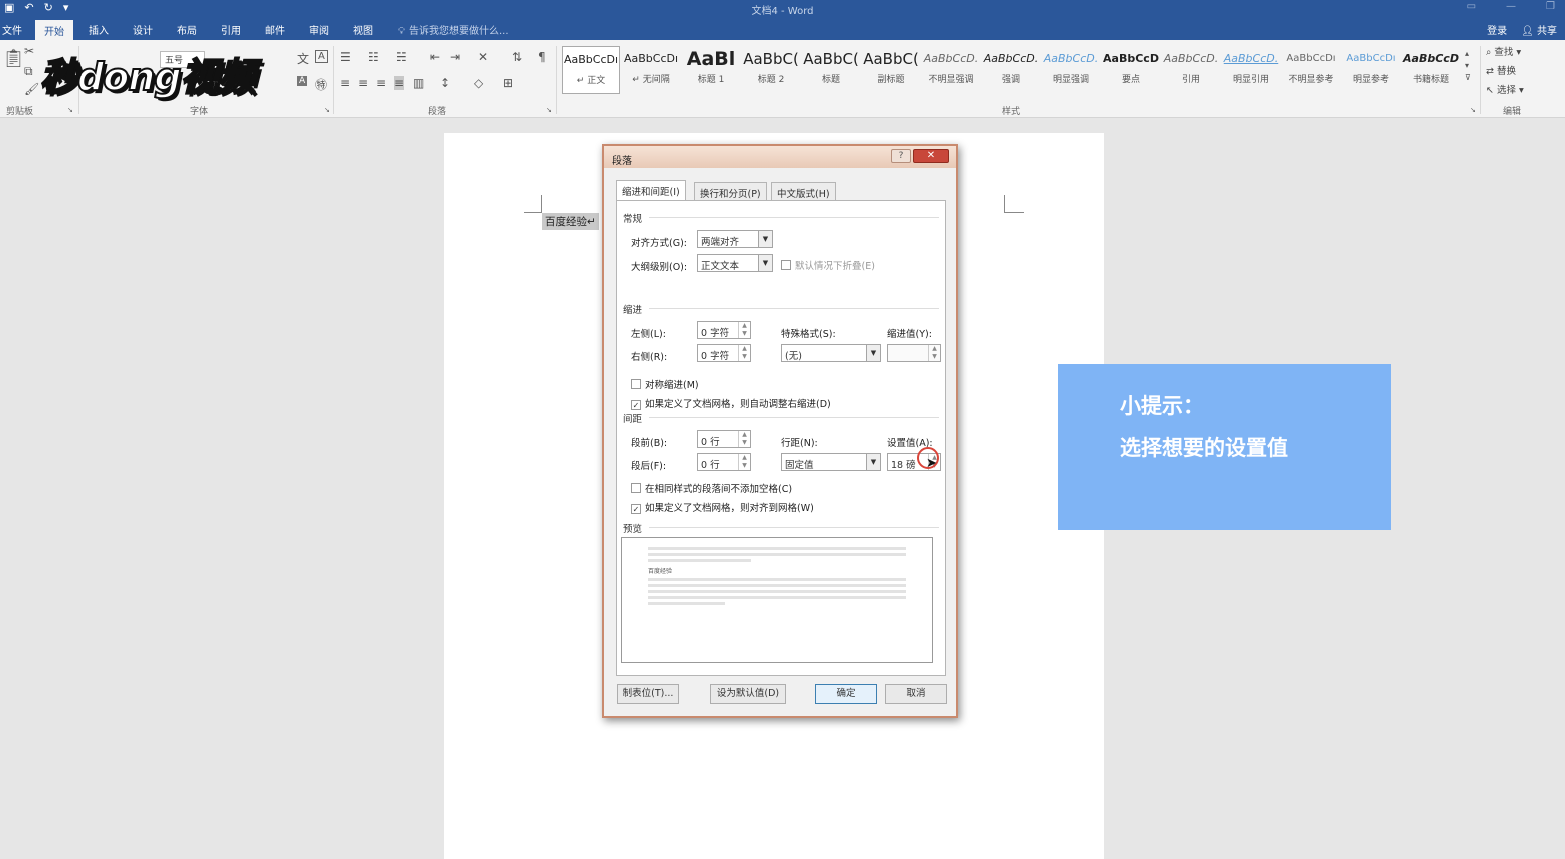 The image size is (1565, 859). I want to click on set-default-button: 设为默认值(D), so click(748, 694).